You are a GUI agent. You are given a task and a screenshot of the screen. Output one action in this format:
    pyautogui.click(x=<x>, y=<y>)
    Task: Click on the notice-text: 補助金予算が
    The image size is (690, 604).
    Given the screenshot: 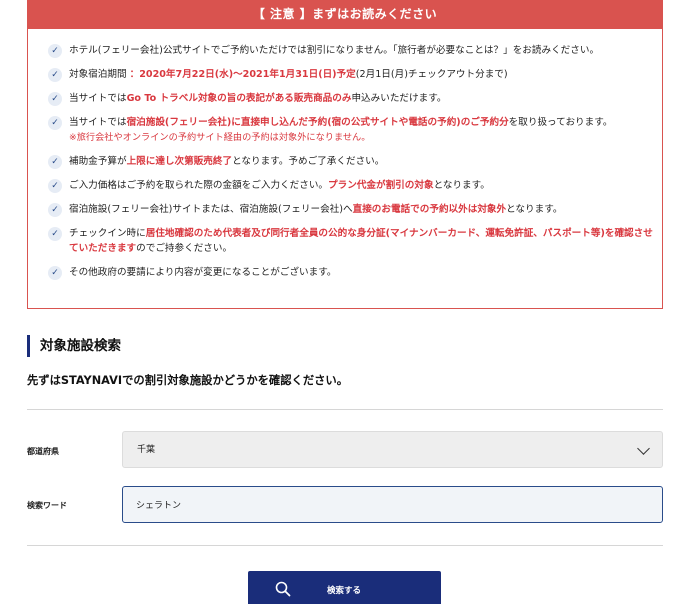 What is the action you would take?
    pyautogui.click(x=98, y=161)
    